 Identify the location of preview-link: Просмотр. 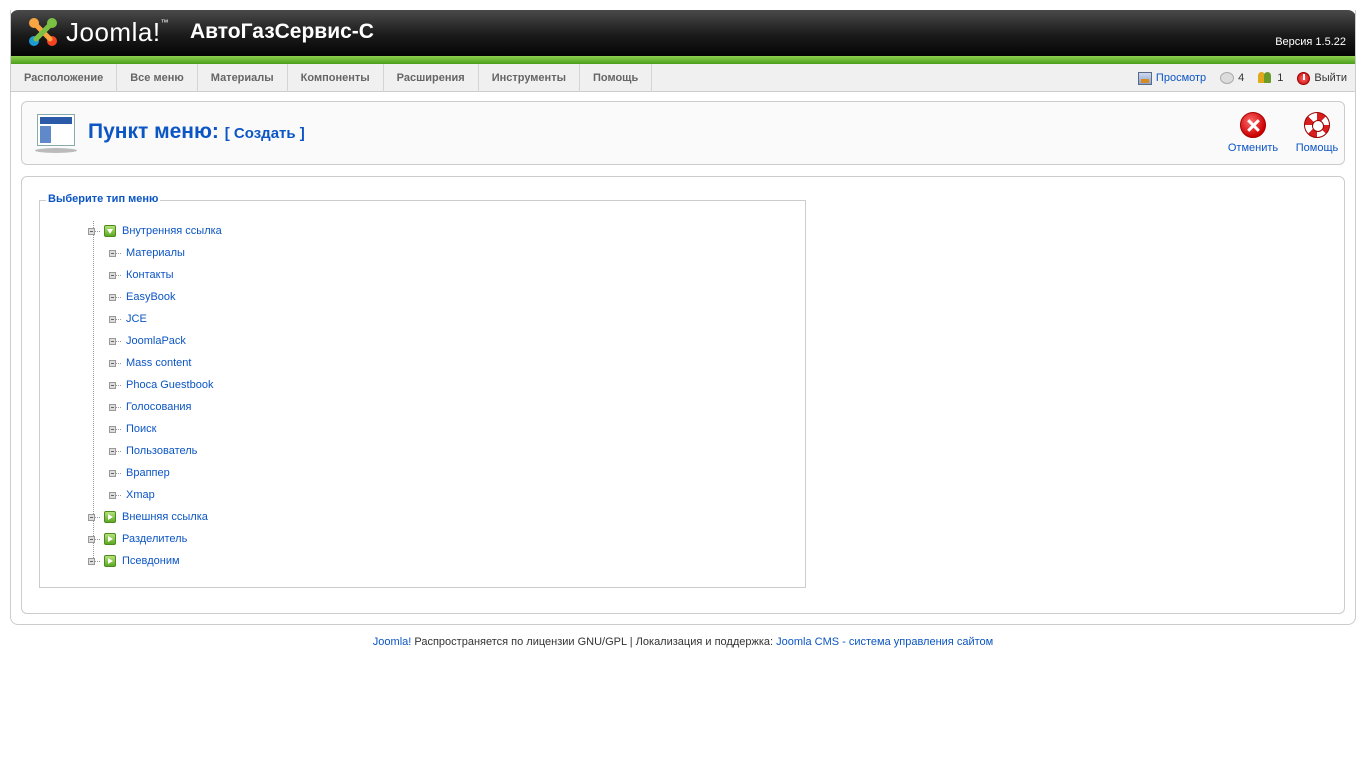
(1171, 78).